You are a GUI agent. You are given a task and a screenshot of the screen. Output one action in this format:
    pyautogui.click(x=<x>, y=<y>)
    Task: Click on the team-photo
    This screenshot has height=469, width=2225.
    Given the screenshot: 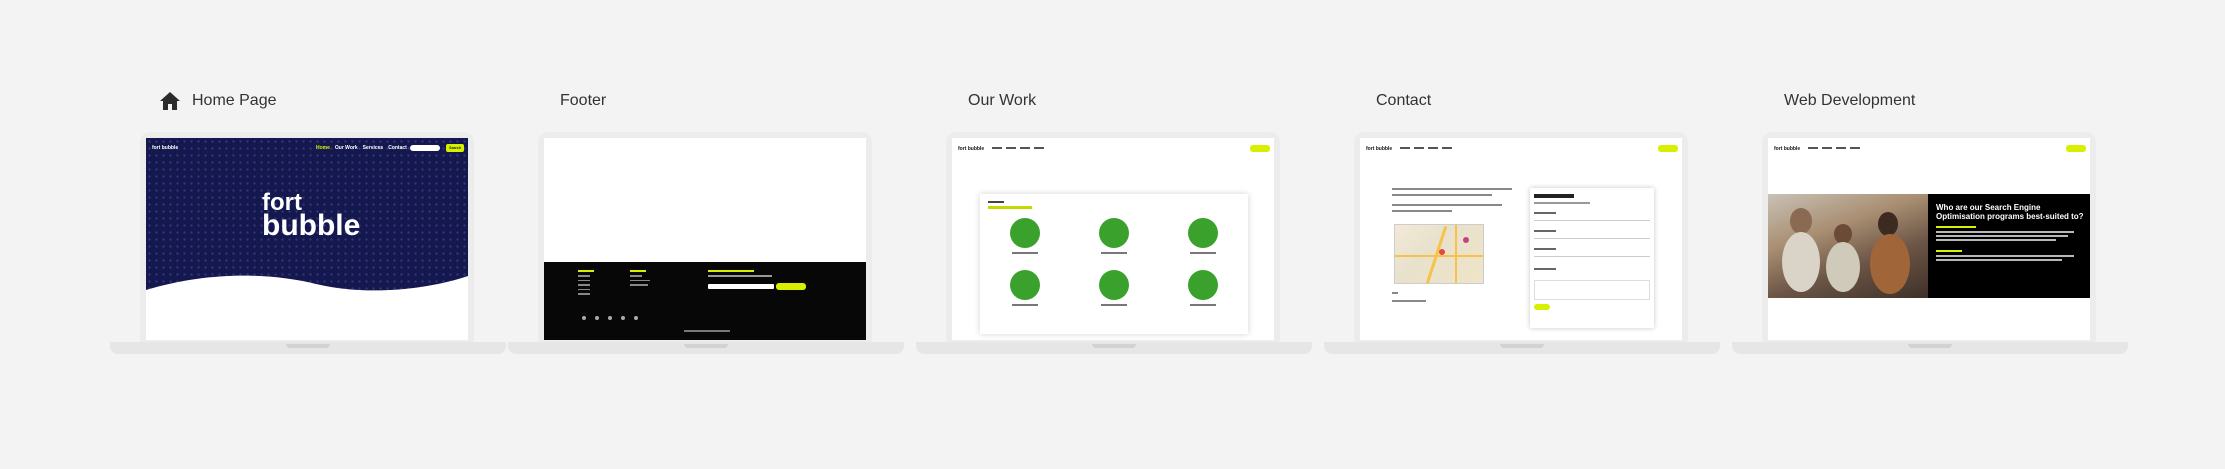 What is the action you would take?
    pyautogui.click(x=1848, y=246)
    